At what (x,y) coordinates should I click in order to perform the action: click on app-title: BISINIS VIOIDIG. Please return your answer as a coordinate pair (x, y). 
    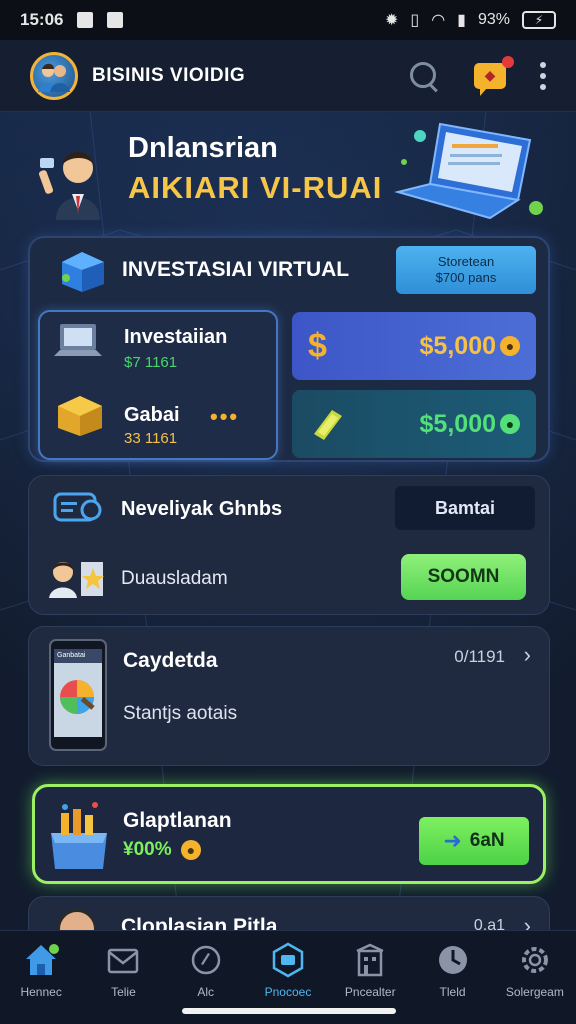
    Looking at the image, I should click on (169, 75).